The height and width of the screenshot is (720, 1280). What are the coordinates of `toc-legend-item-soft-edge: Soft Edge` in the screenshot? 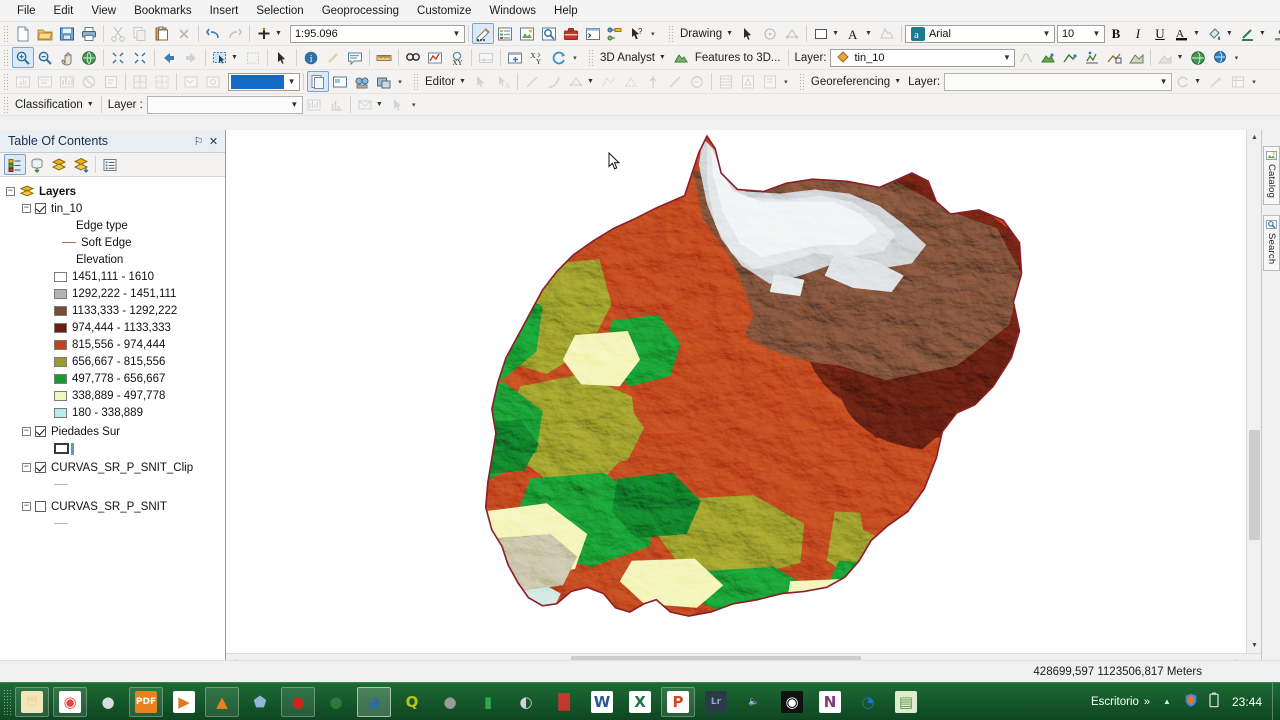 It's located at (112, 242).